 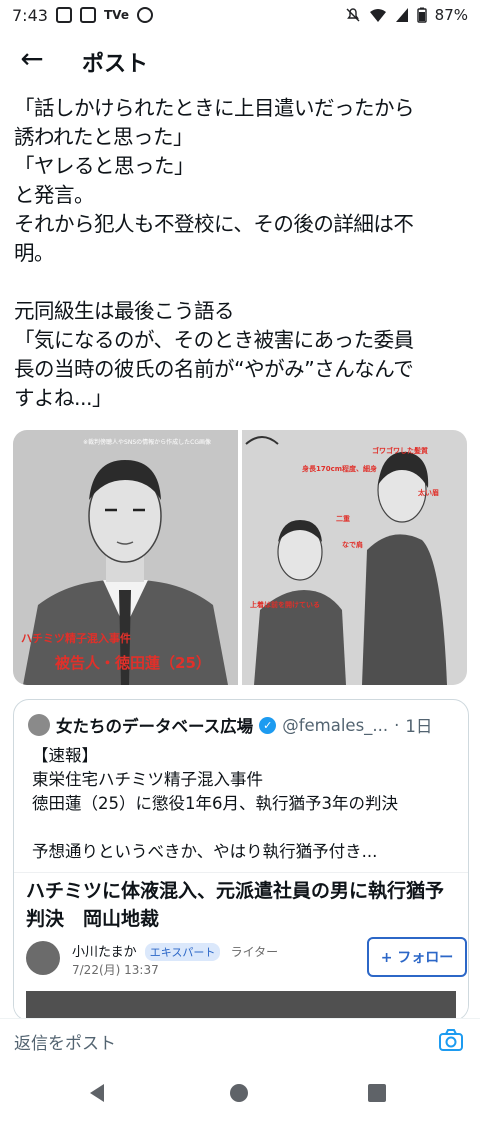 What do you see at coordinates (254, 952) in the screenshot?
I see `author-role: ライター` at bounding box center [254, 952].